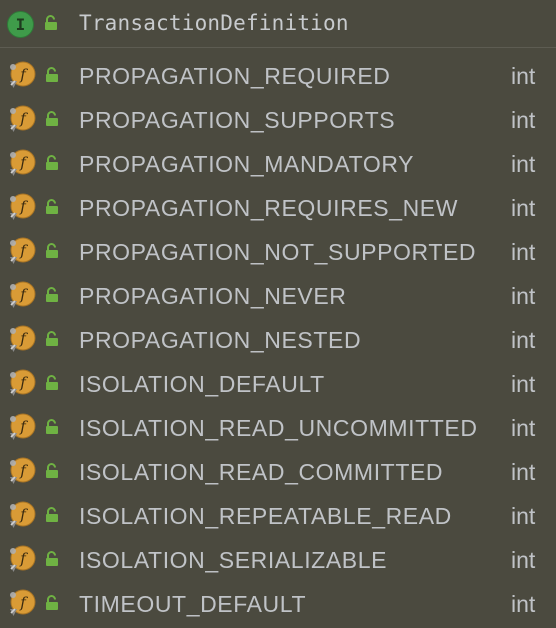 This screenshot has width=556, height=628. I want to click on field-name: PROPAGATION_MANDATORY, so click(247, 164).